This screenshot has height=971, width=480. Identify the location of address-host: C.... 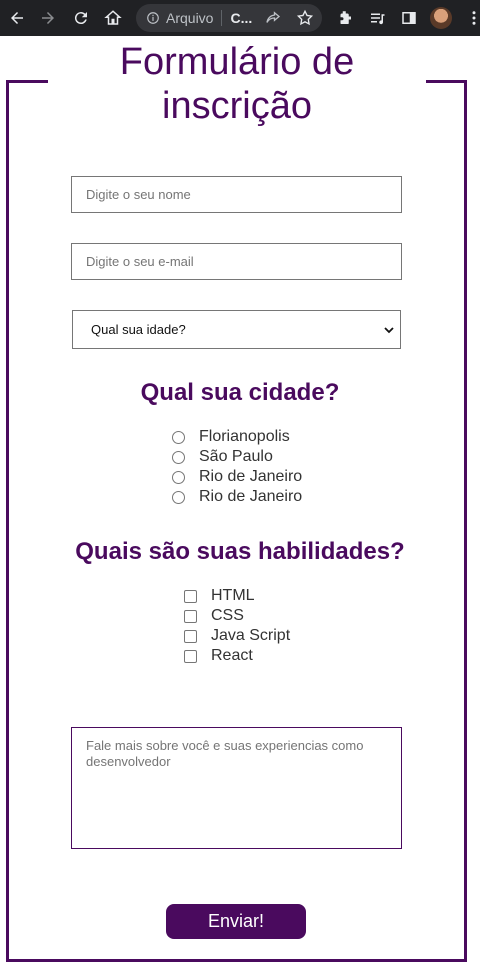
(241, 18).